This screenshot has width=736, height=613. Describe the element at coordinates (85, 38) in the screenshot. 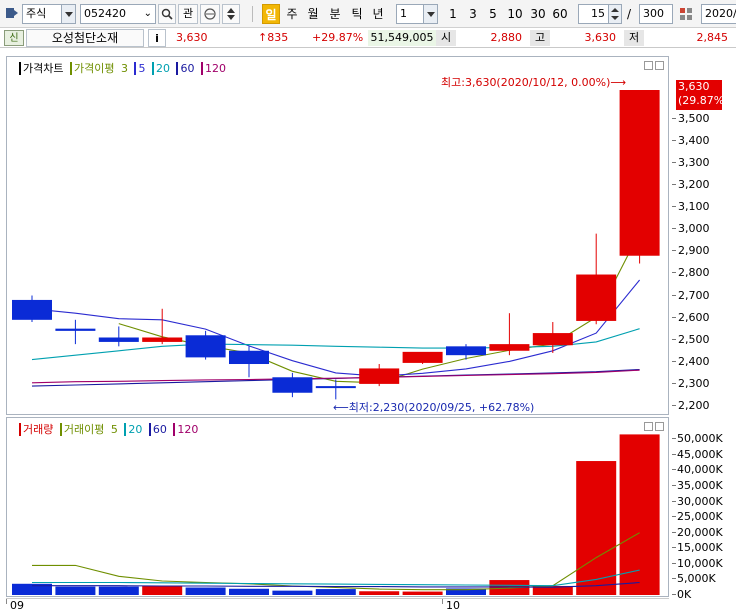

I see `stock-name-field: 오성첨단소재` at that location.